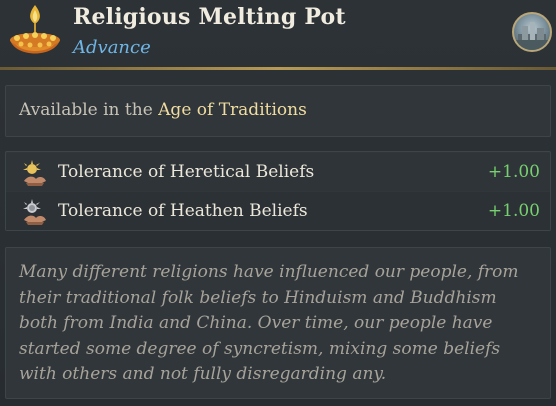 The height and width of the screenshot is (406, 556). I want to click on advance-type-label: Advance, so click(112, 47).